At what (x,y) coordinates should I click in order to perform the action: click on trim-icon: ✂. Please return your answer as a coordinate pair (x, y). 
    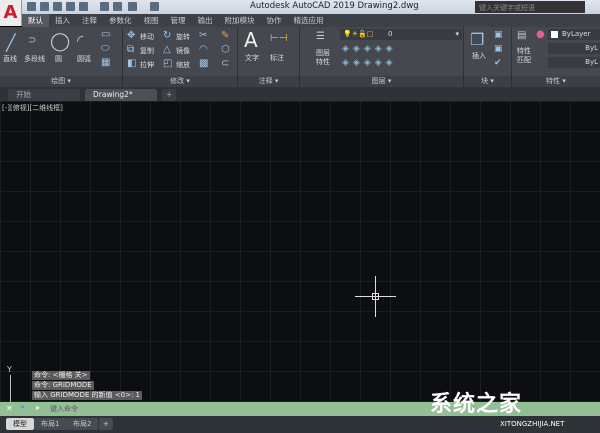
    Looking at the image, I should click on (203, 35).